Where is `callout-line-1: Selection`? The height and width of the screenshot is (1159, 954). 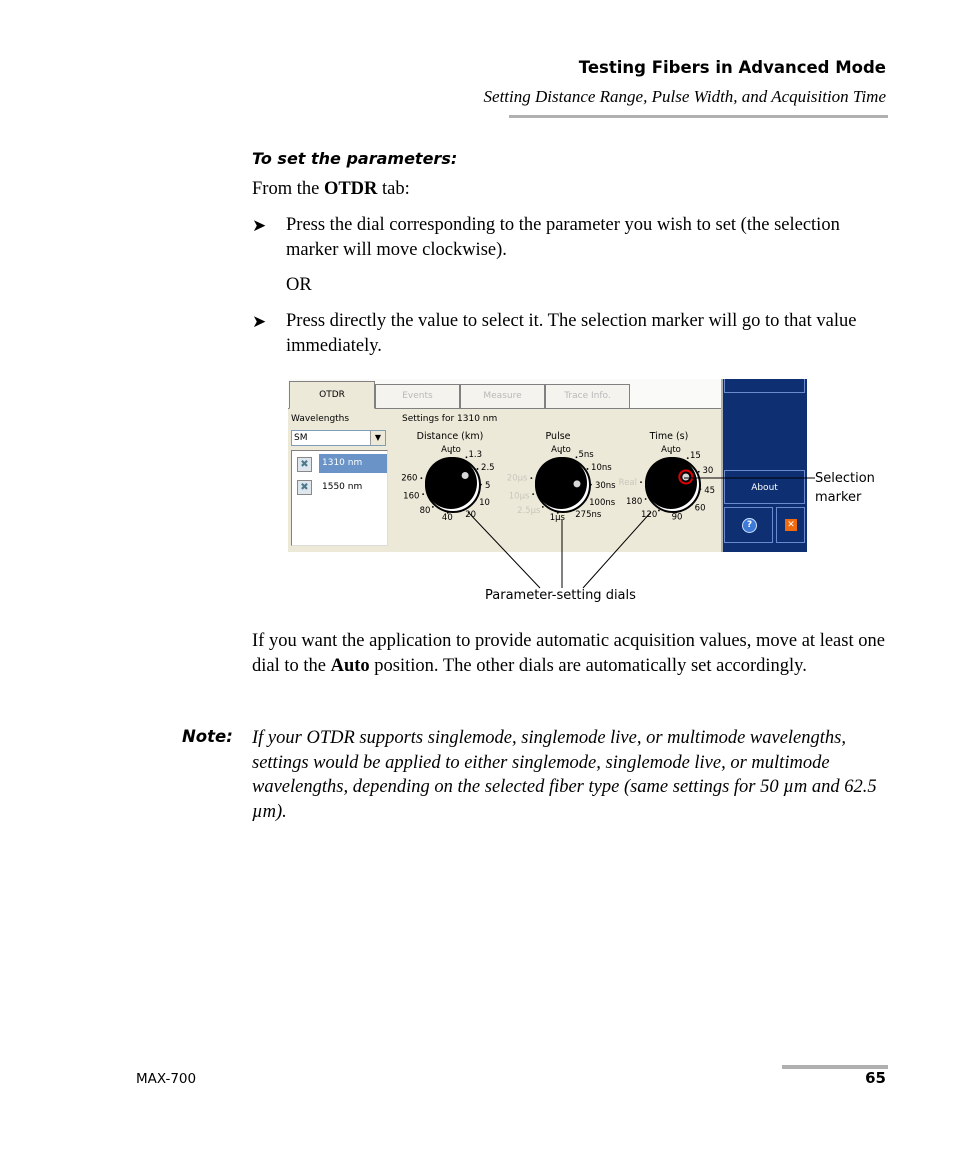
callout-line-1: Selection is located at coordinates (845, 478).